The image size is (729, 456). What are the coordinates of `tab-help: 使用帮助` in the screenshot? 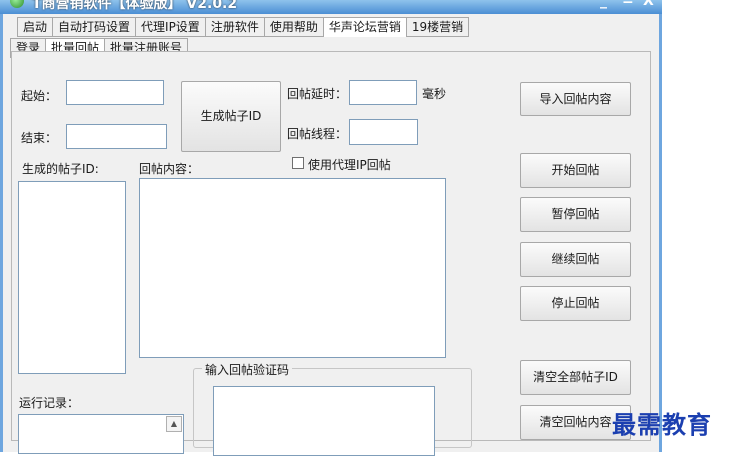 It's located at (294, 27).